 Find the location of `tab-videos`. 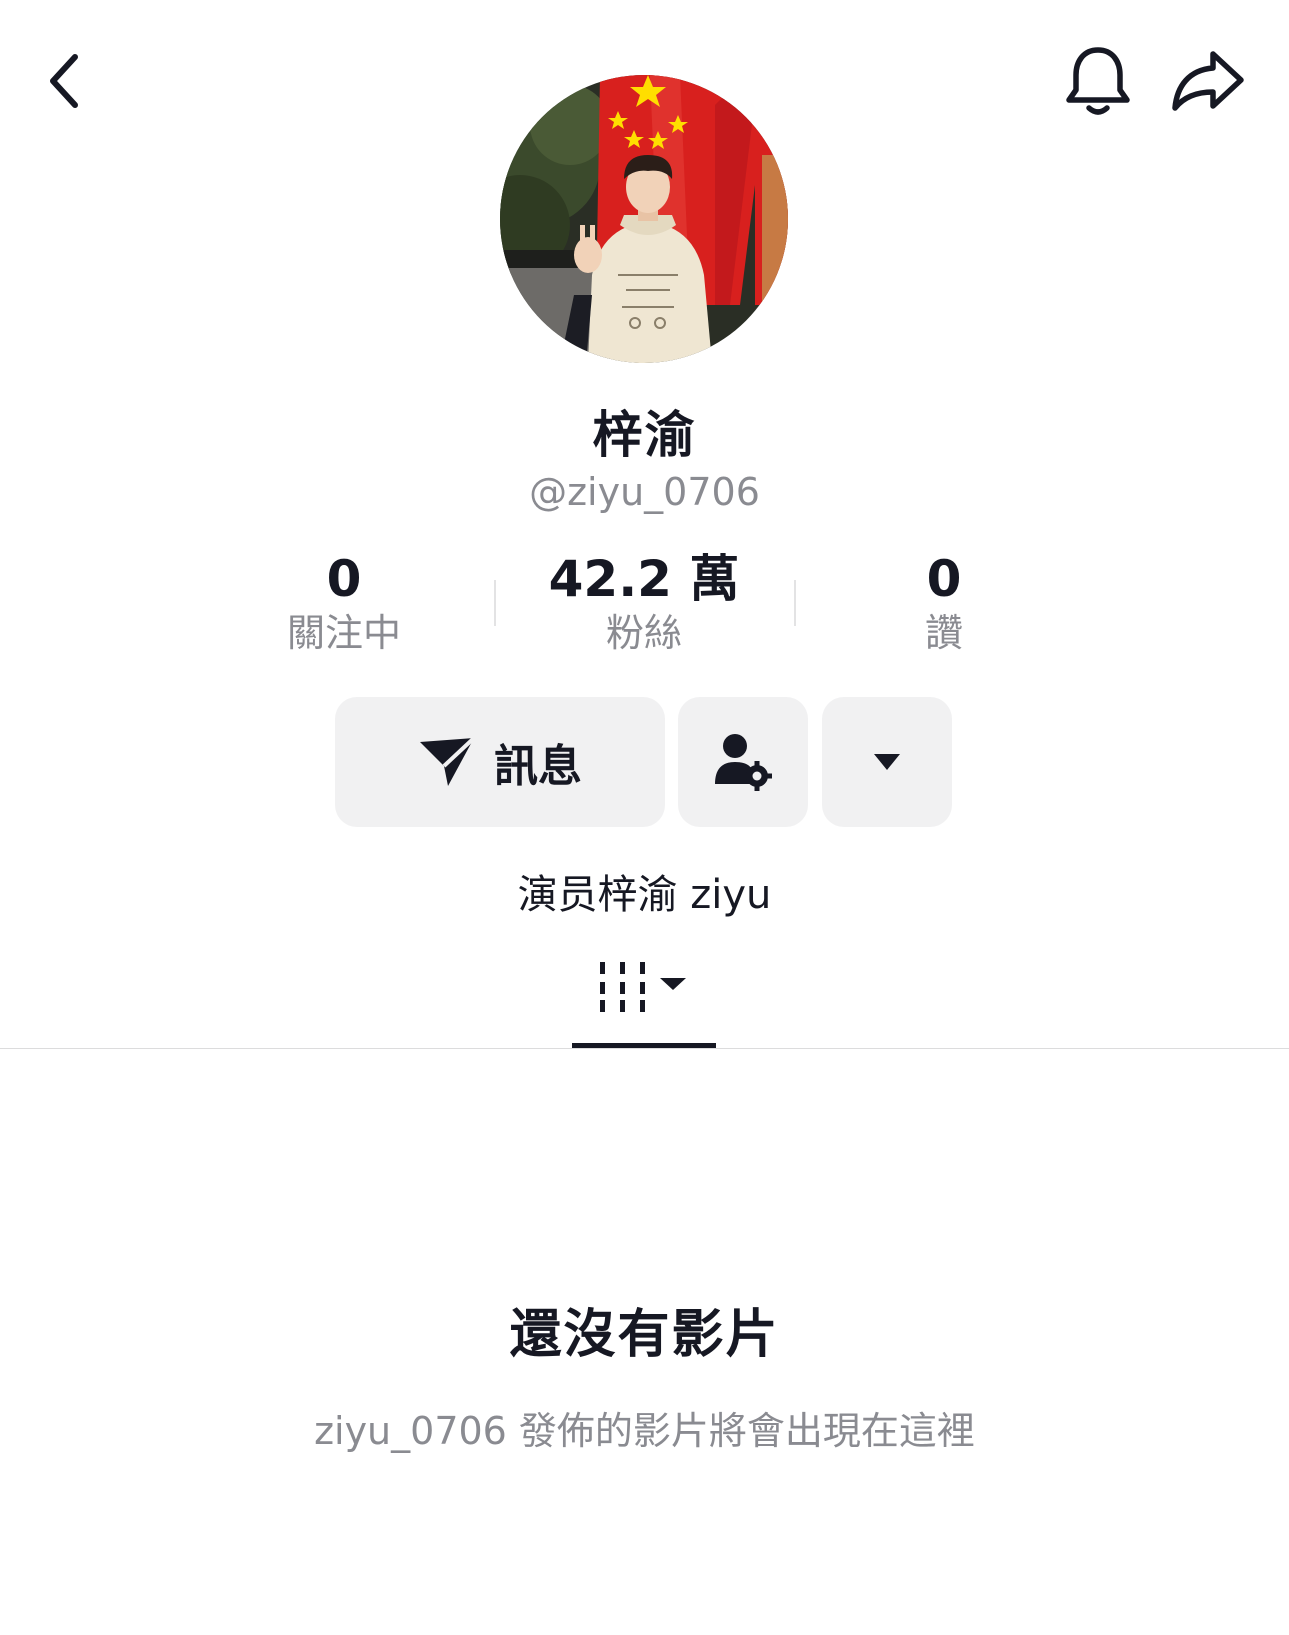

tab-videos is located at coordinates (644, 1003).